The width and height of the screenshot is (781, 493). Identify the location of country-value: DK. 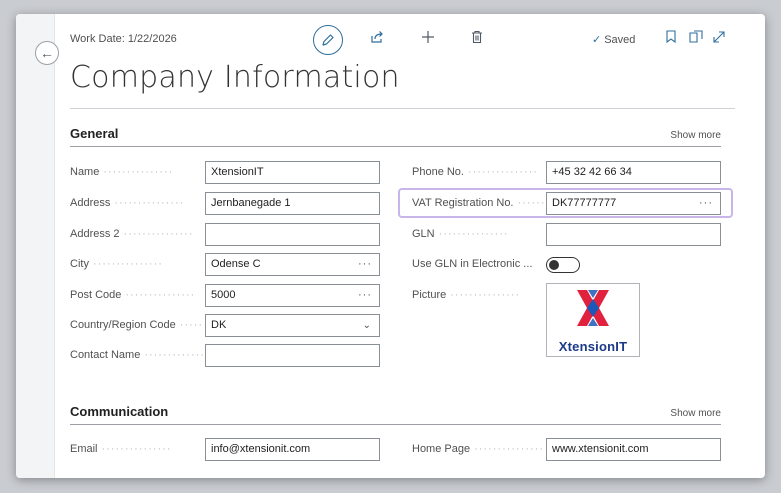
(219, 325).